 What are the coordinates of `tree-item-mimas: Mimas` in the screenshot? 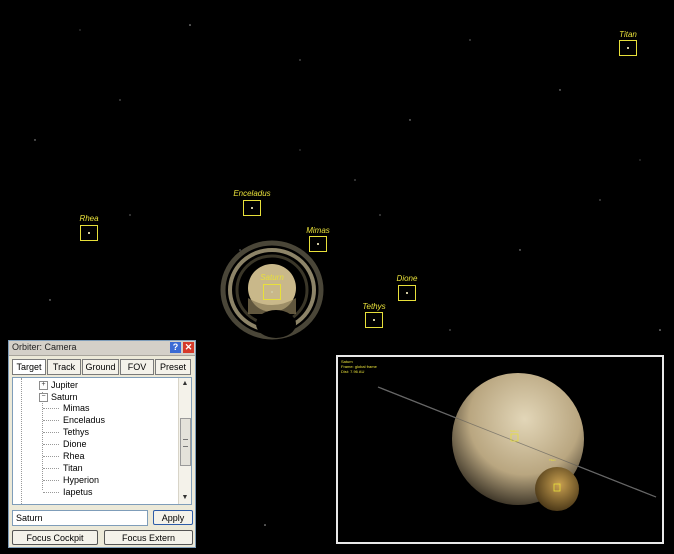 It's located at (76, 408).